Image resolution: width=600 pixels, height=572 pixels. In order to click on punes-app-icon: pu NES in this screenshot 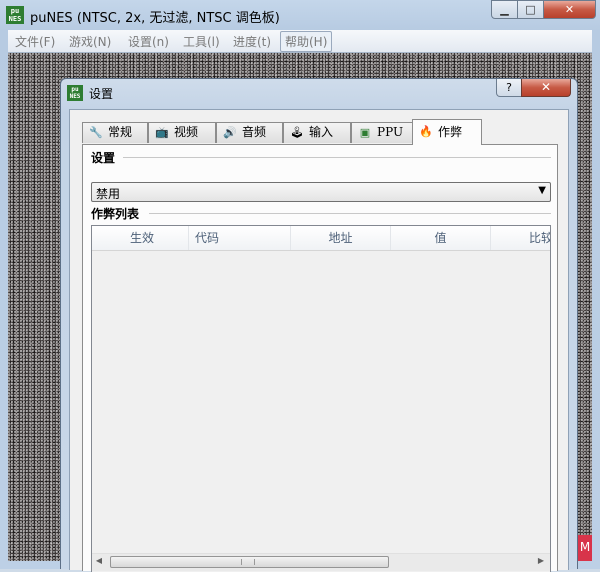, I will do `click(15, 15)`.